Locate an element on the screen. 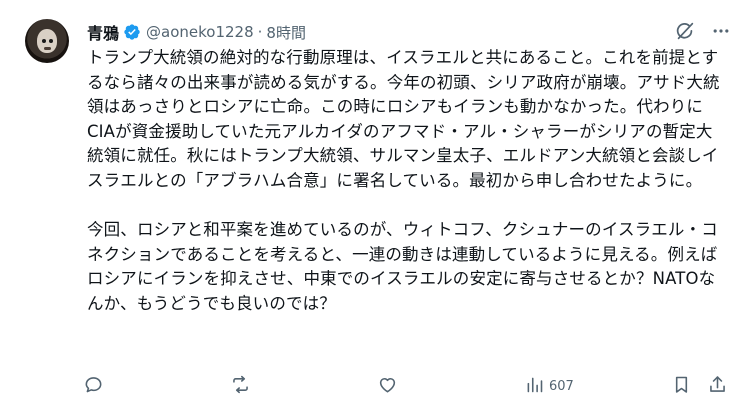 The height and width of the screenshot is (408, 751). share-icon is located at coordinates (717, 386).